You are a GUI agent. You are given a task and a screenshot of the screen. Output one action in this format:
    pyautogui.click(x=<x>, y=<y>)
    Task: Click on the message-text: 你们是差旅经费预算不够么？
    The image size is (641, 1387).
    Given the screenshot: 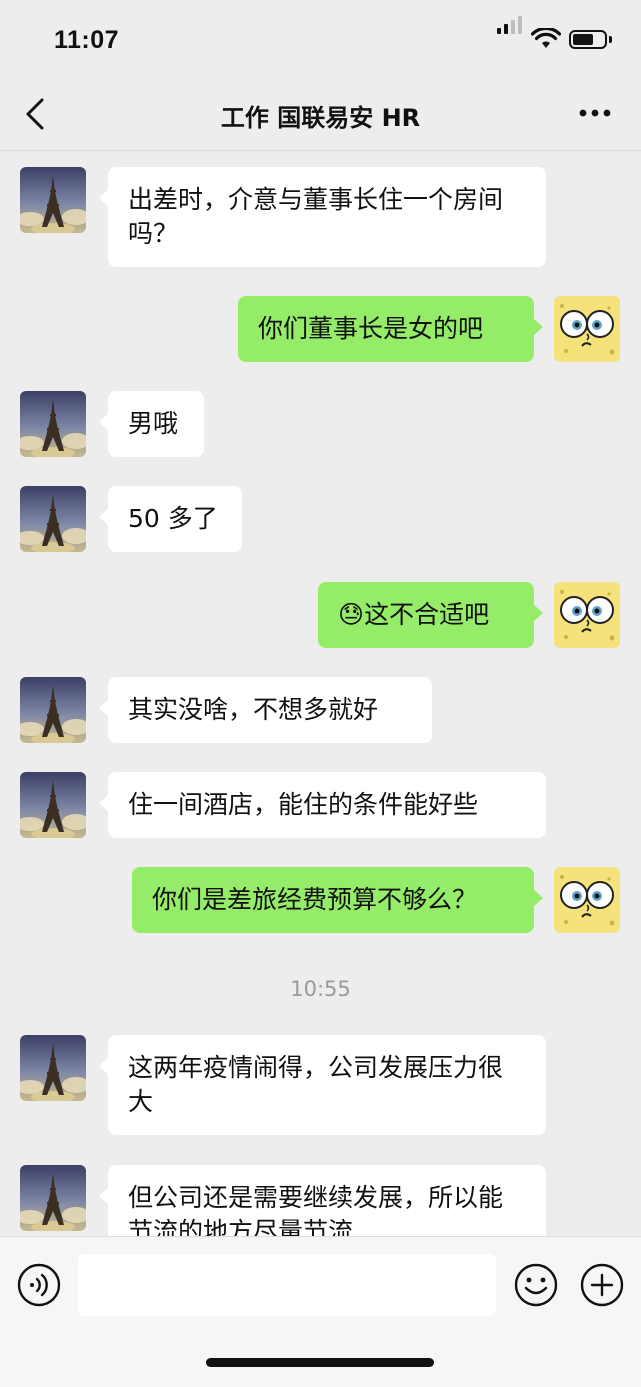 What is the action you would take?
    pyautogui.click(x=315, y=899)
    